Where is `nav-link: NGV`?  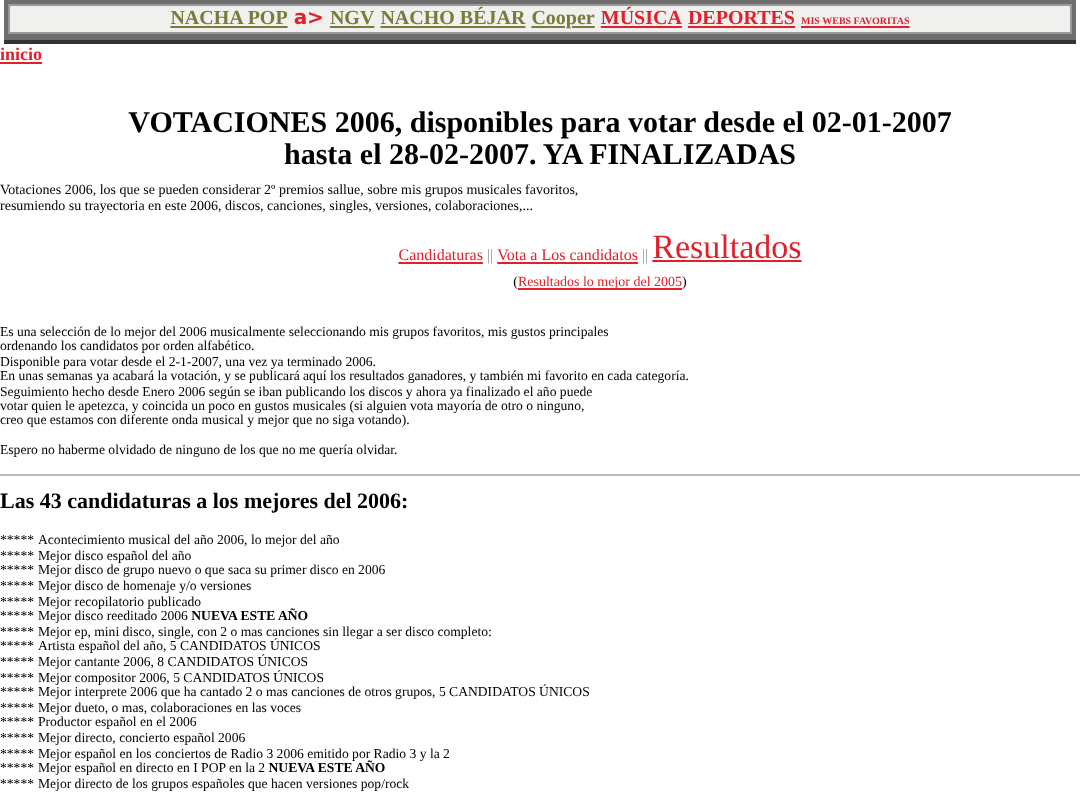
nav-link: NGV is located at coordinates (352, 19).